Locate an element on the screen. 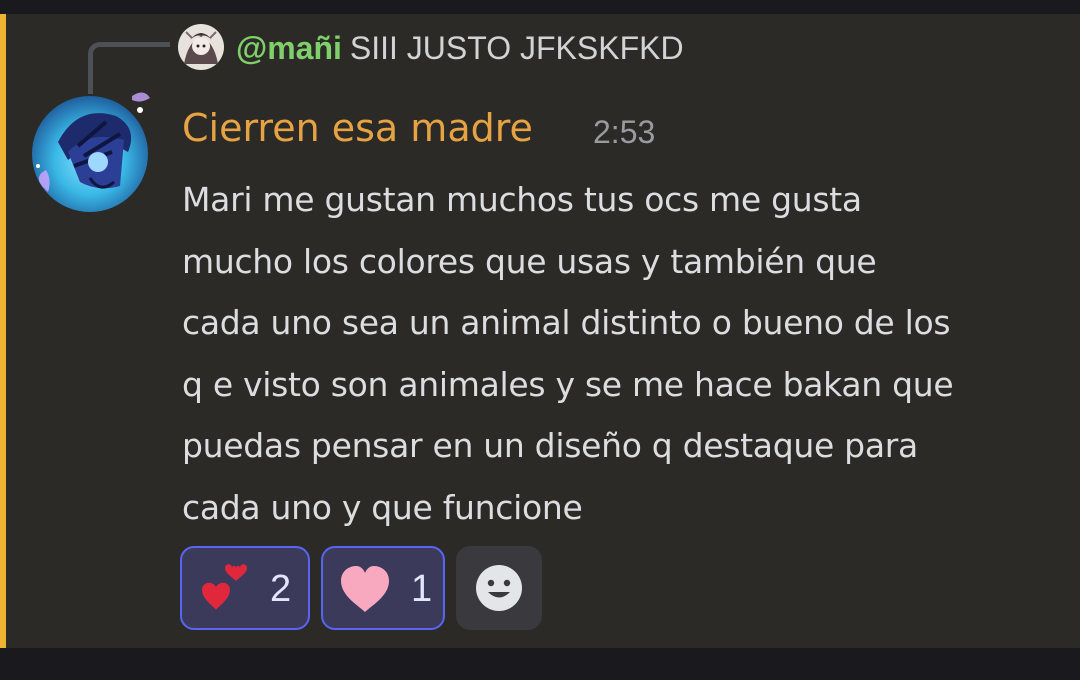  bottom-strip is located at coordinates (540, 664).